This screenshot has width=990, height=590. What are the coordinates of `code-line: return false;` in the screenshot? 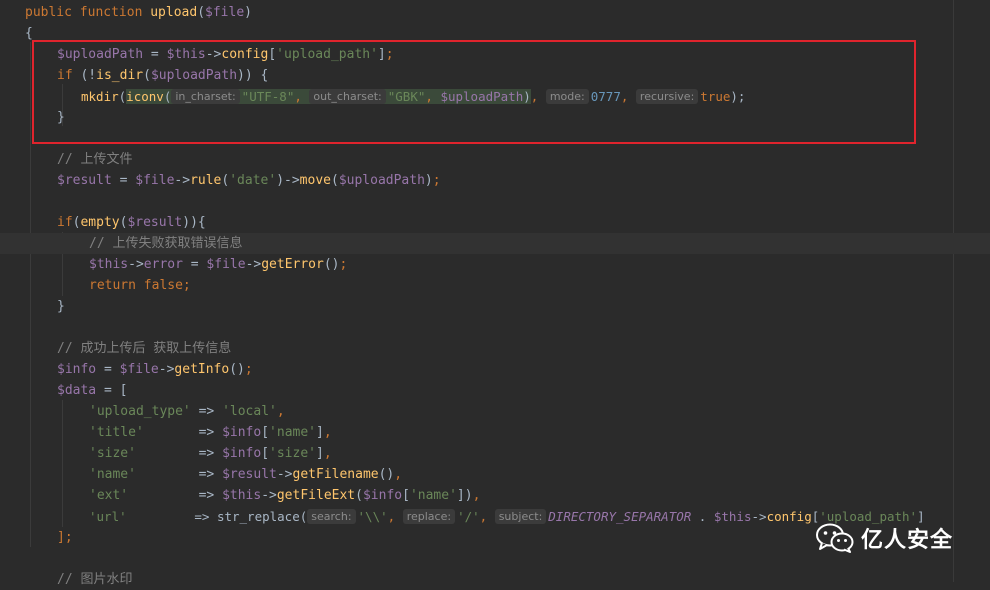 It's located at (140, 285).